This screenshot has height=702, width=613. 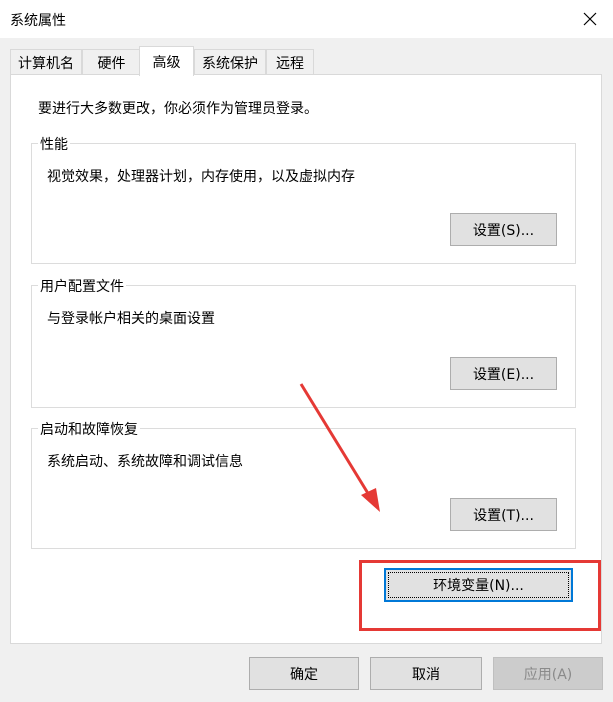 What do you see at coordinates (145, 462) in the screenshot?
I see `startup-recovery-description: 系统启动、系统故障和调试信息` at bounding box center [145, 462].